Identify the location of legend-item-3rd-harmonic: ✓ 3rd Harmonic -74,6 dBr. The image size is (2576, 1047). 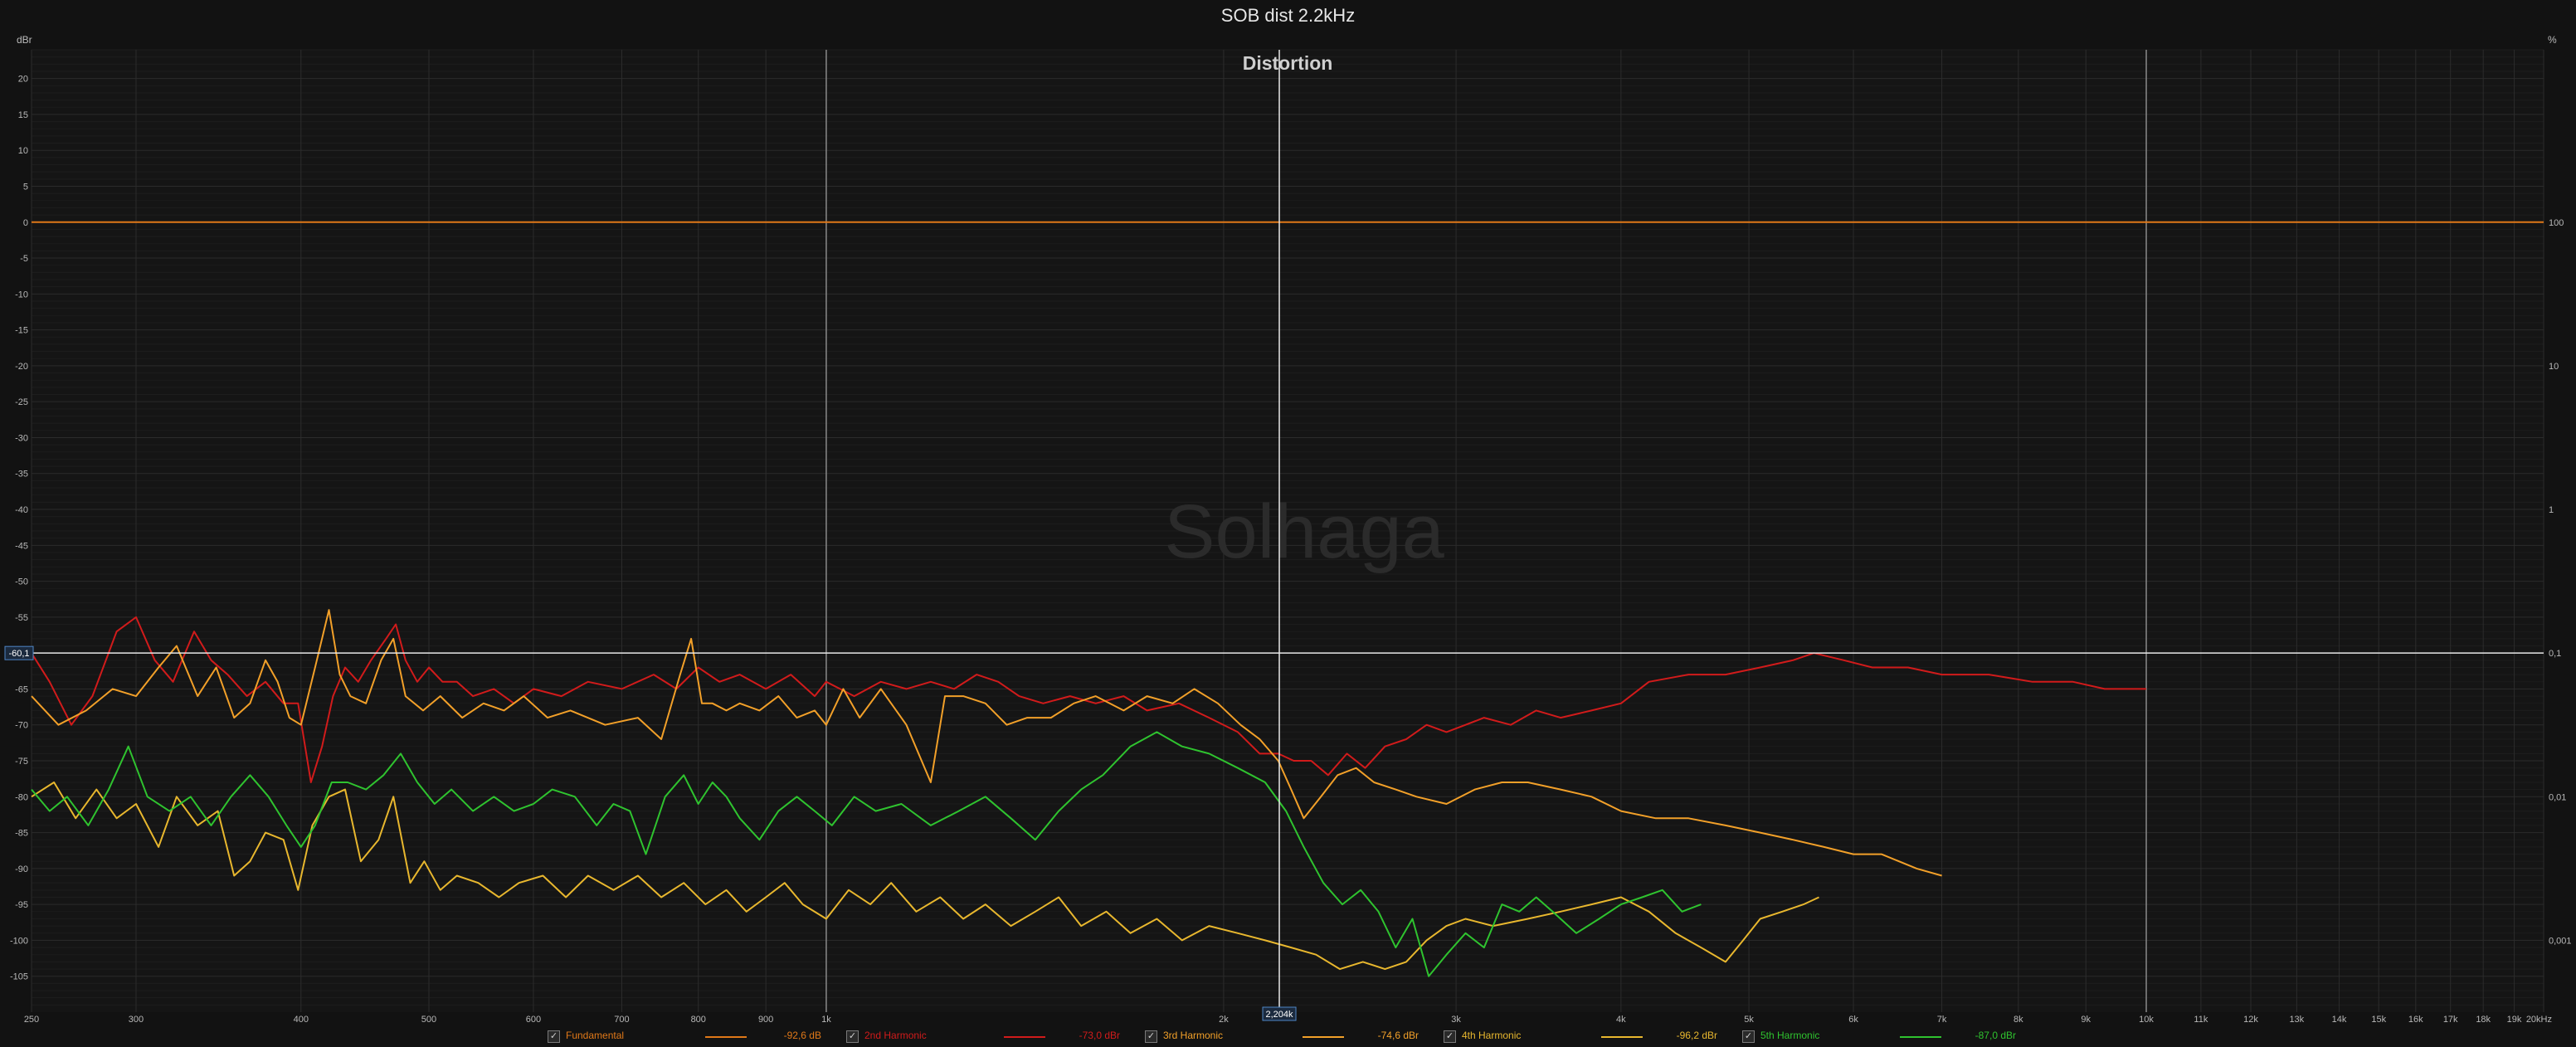
(1286, 1036).